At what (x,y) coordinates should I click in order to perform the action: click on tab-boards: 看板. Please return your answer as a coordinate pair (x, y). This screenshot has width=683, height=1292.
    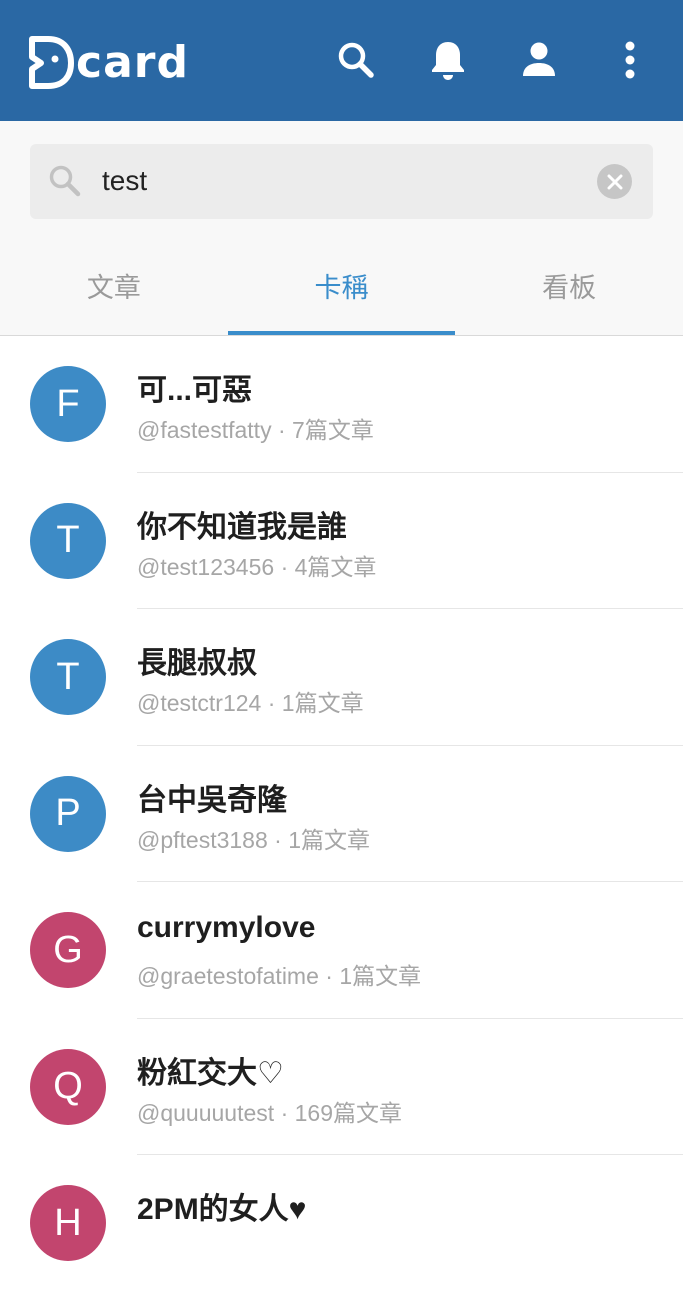
    Looking at the image, I should click on (569, 288).